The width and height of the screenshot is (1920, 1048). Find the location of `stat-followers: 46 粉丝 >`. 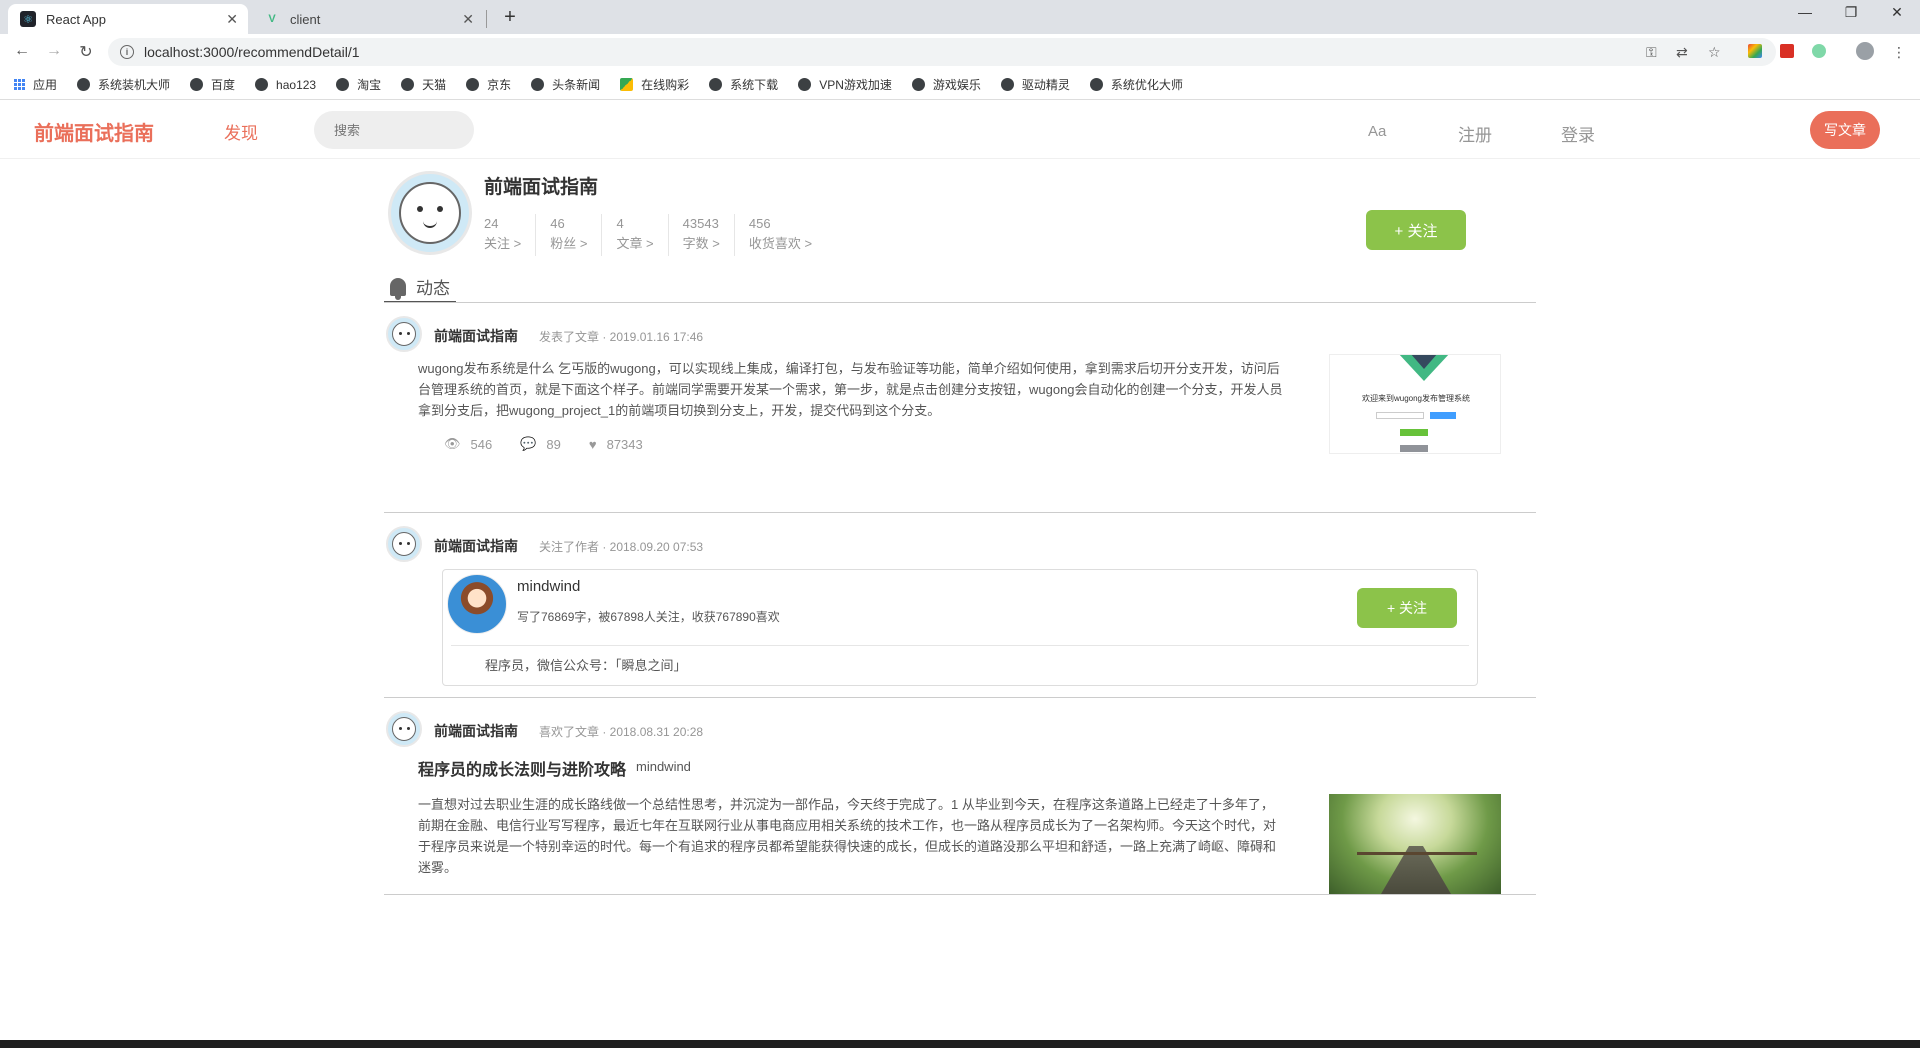

stat-followers: 46 粉丝 > is located at coordinates (576, 235).